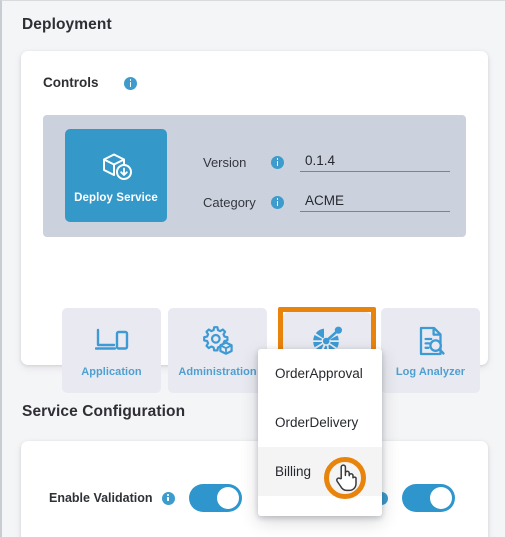 This screenshot has height=537, width=505. Describe the element at coordinates (218, 341) in the screenshot. I see `gear-cube-icon` at that location.